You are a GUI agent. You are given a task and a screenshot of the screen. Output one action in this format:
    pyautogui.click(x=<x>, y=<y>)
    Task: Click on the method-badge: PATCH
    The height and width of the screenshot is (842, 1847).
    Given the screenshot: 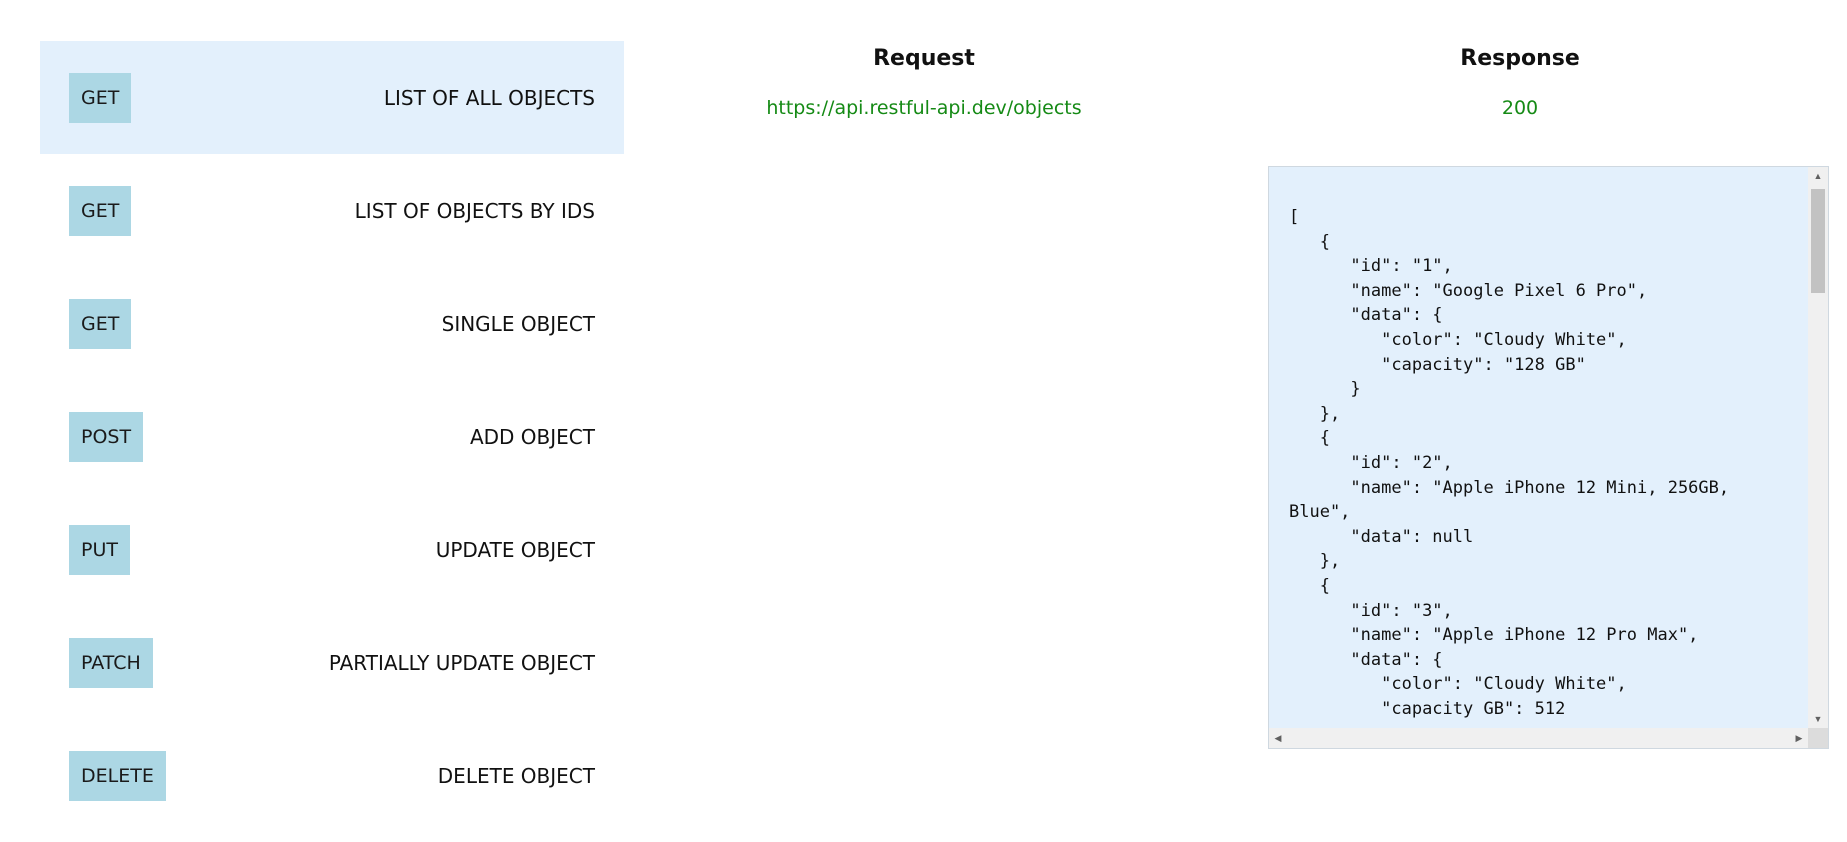 What is the action you would take?
    pyautogui.click(x=111, y=663)
    